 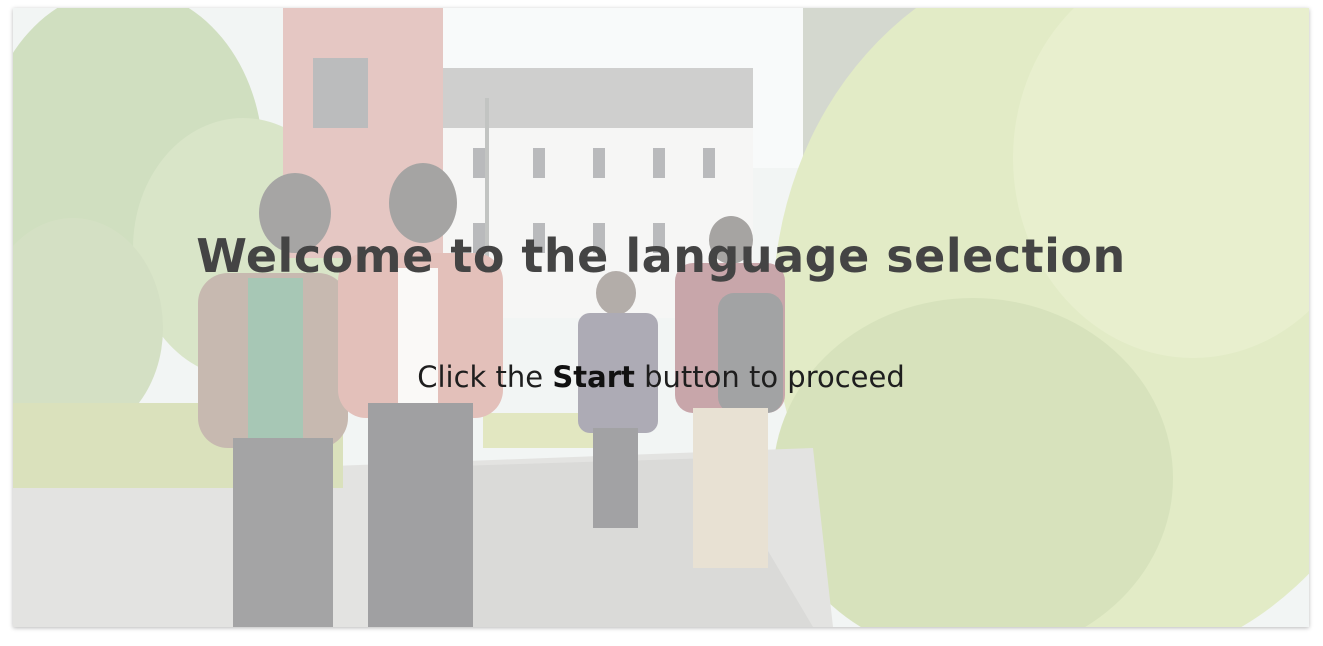 I want to click on instruction-start-keyword: Start, so click(x=593, y=377).